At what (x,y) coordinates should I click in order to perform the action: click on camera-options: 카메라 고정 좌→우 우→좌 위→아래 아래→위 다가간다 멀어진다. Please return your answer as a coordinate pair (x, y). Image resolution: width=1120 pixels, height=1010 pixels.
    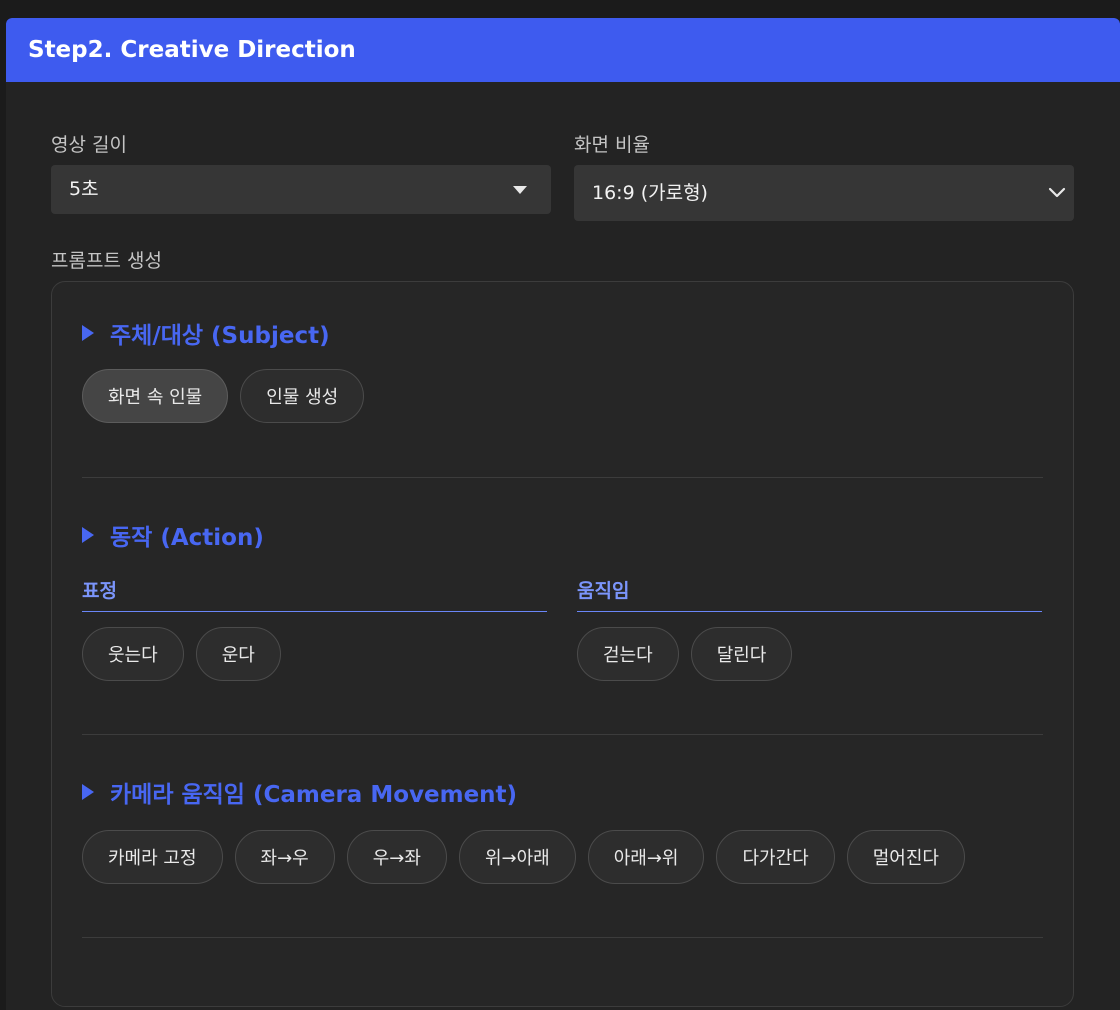
    Looking at the image, I should click on (523, 857).